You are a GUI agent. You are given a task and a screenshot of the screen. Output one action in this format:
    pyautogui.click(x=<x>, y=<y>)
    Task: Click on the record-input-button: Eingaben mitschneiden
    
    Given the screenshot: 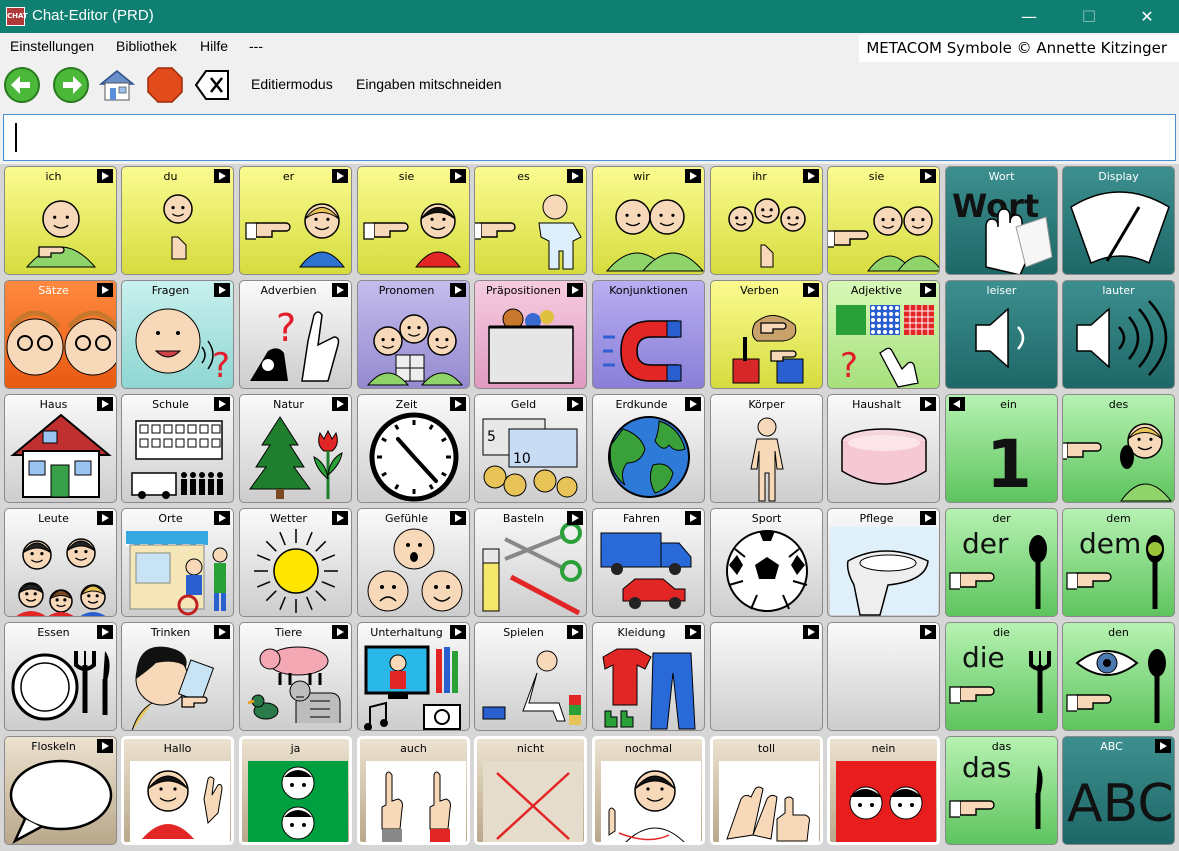 What is the action you would take?
    pyautogui.click(x=429, y=84)
    